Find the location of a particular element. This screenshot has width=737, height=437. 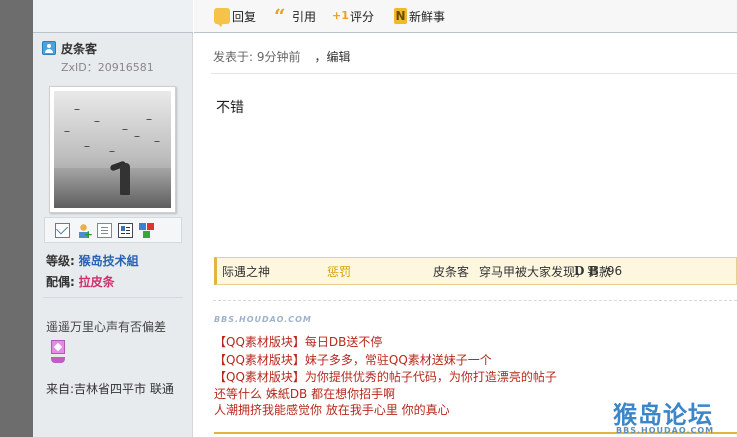

spouse-value: 拉皮条 is located at coordinates (97, 282).